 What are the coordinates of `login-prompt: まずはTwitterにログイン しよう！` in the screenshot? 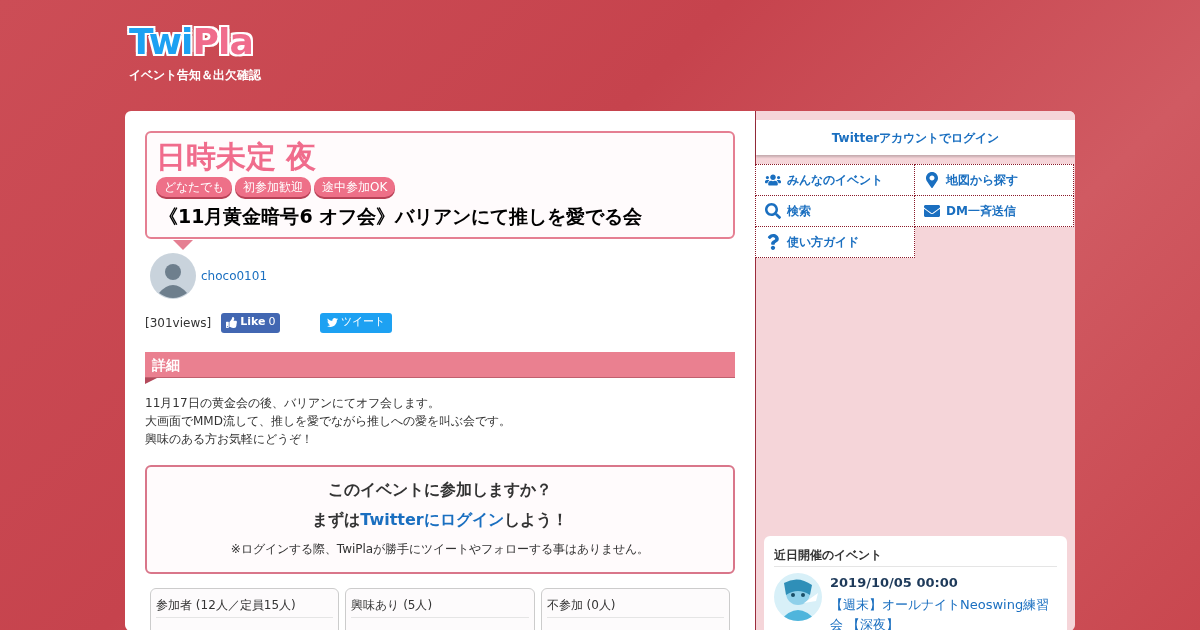 It's located at (440, 519).